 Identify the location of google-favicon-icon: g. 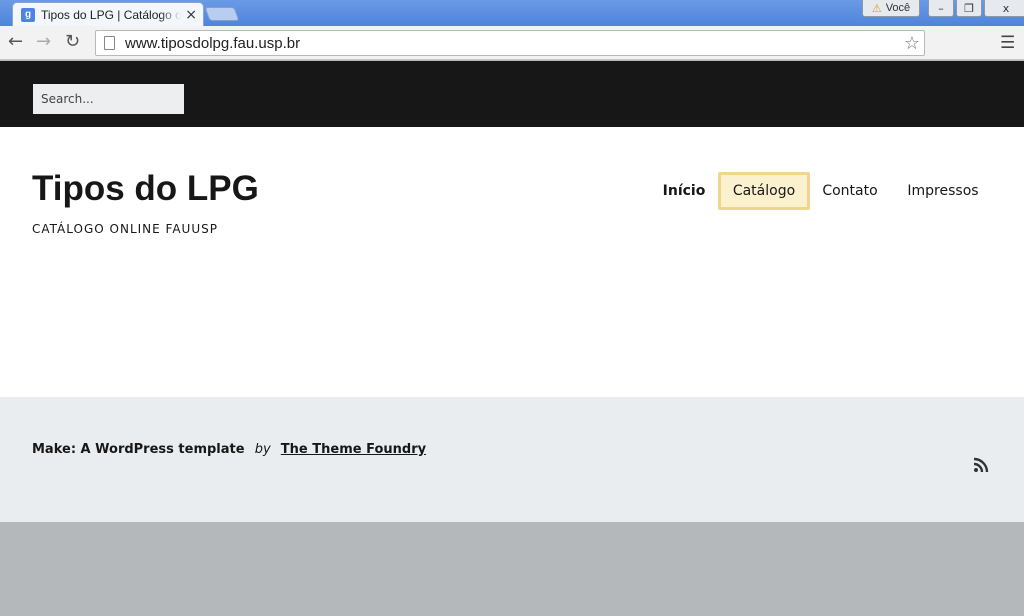
(28, 14).